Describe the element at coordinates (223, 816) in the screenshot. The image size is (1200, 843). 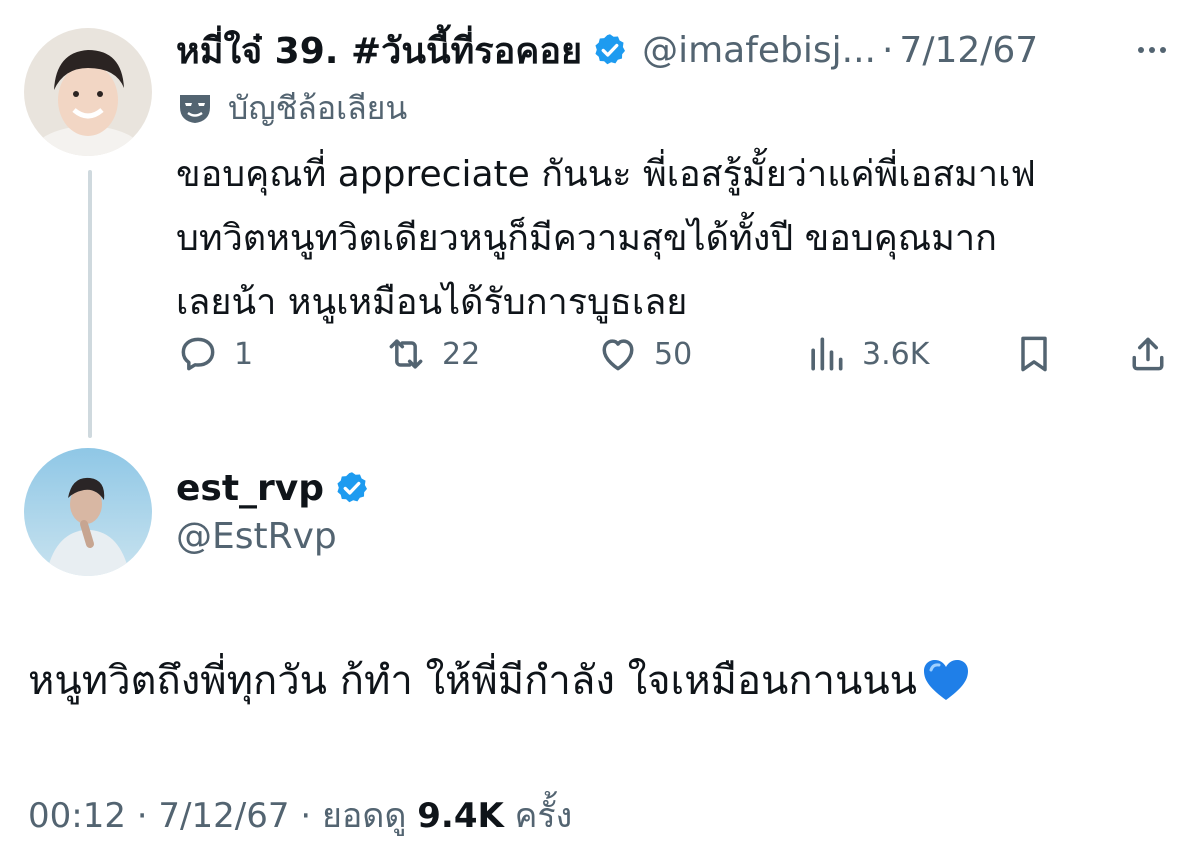
I see `tweet-date: 7/12/67` at that location.